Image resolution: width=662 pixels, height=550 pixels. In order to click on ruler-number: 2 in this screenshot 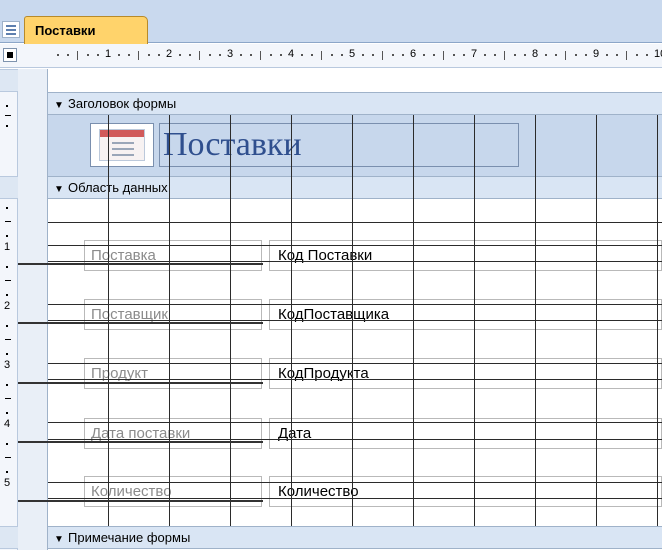, I will do `click(169, 54)`.